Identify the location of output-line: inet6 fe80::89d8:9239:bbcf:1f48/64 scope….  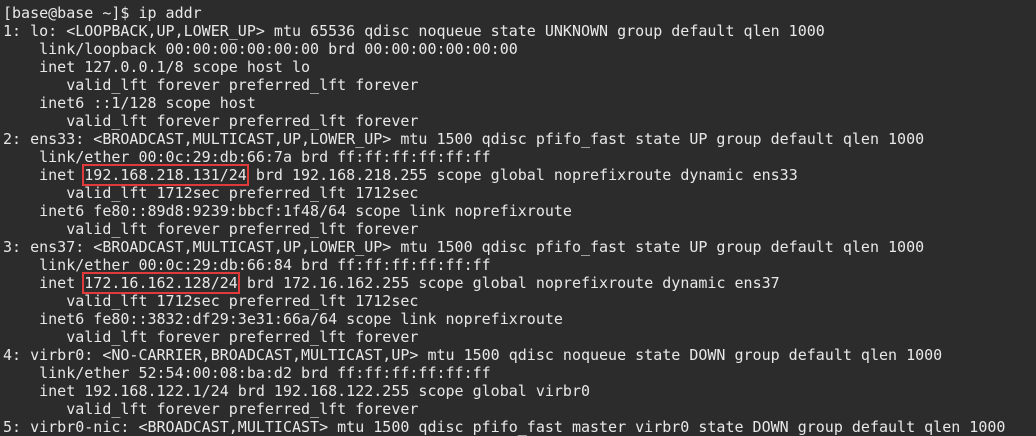
(287, 211).